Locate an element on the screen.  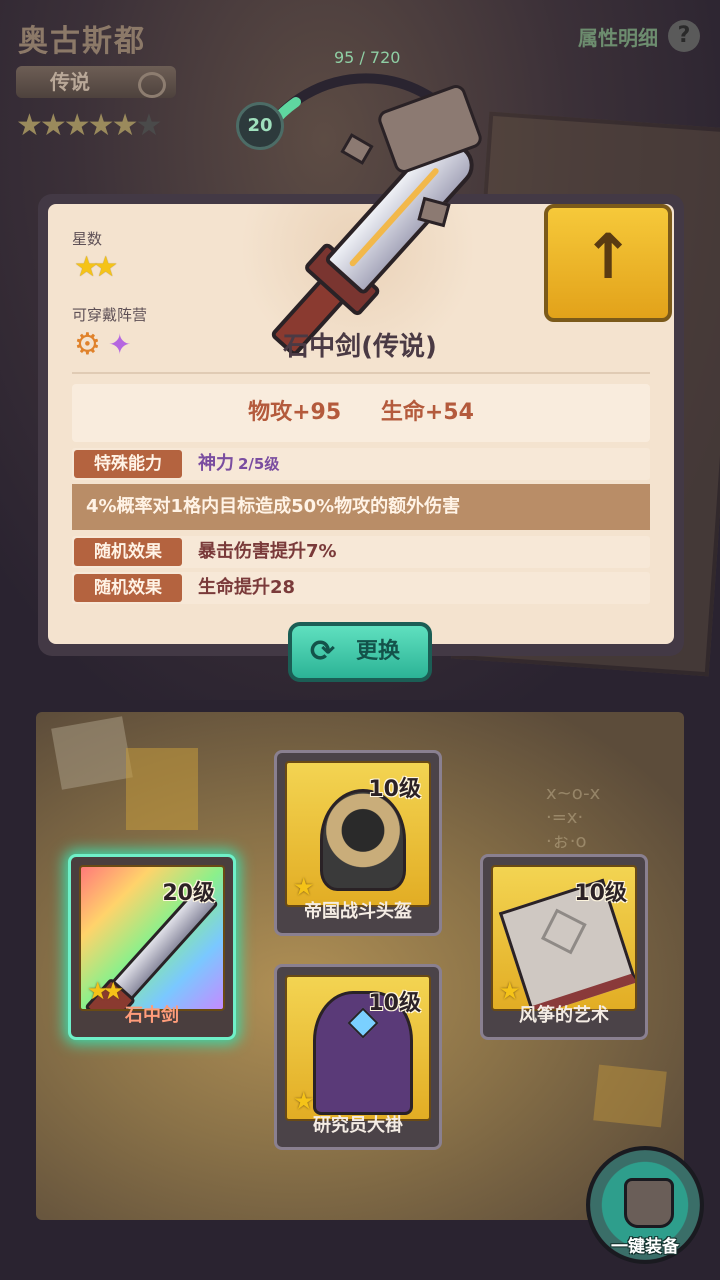
star-count-label: 星数 is located at coordinates (87, 239).